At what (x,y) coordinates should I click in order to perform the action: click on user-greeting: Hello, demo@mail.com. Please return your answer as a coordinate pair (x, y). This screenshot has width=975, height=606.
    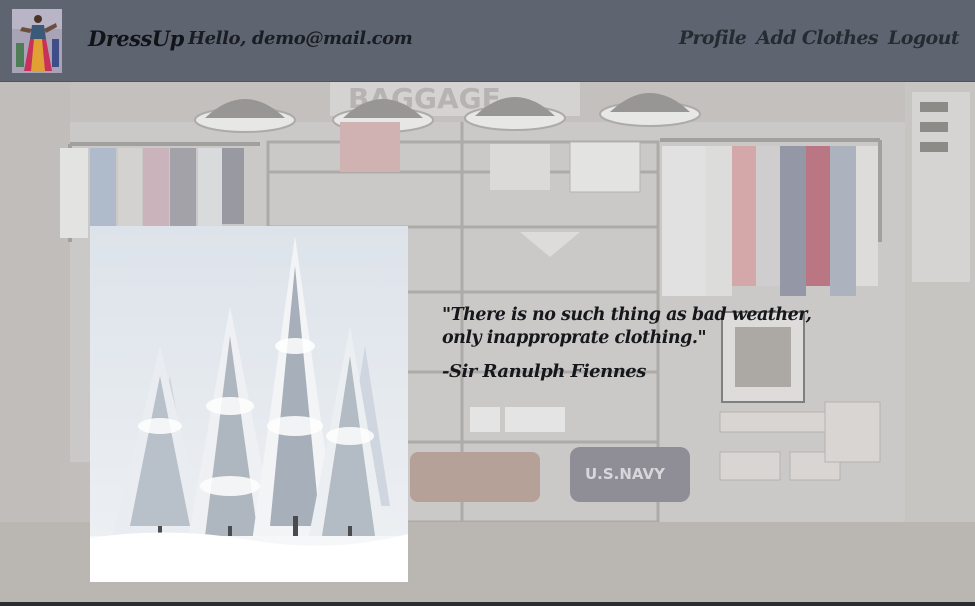
    Looking at the image, I should click on (300, 38).